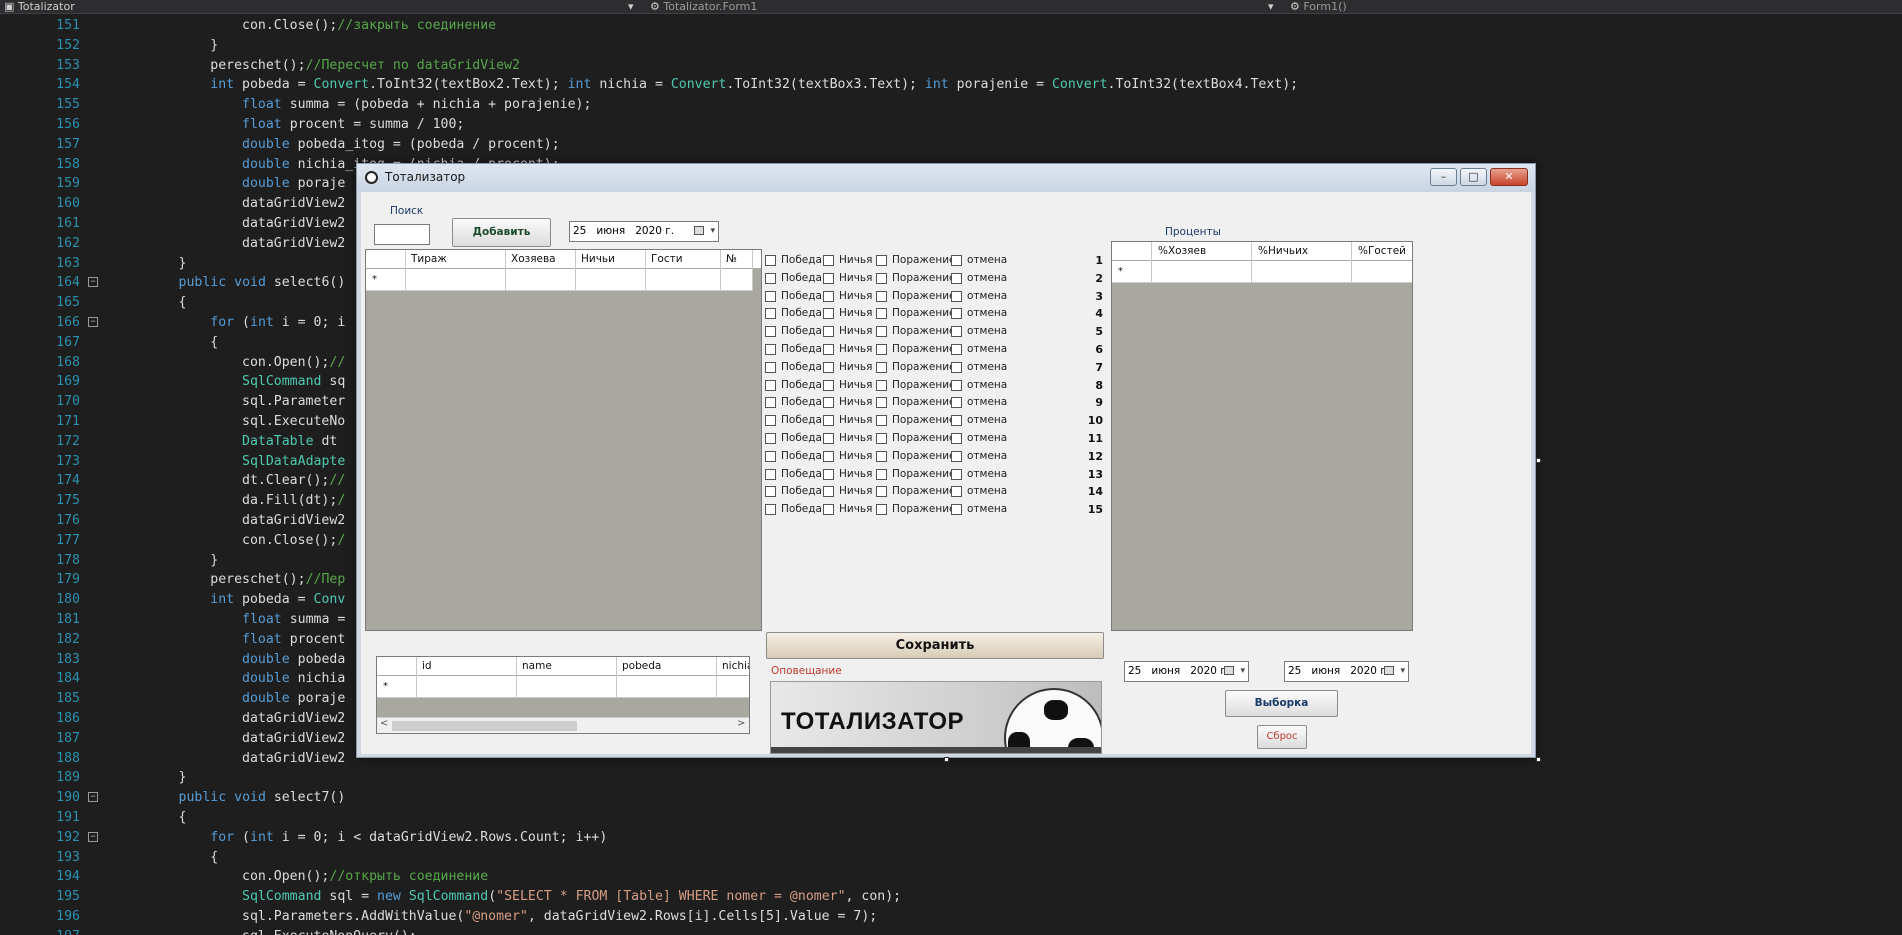 This screenshot has height=935, width=1902. I want to click on column-header: Тираж, so click(456, 259).